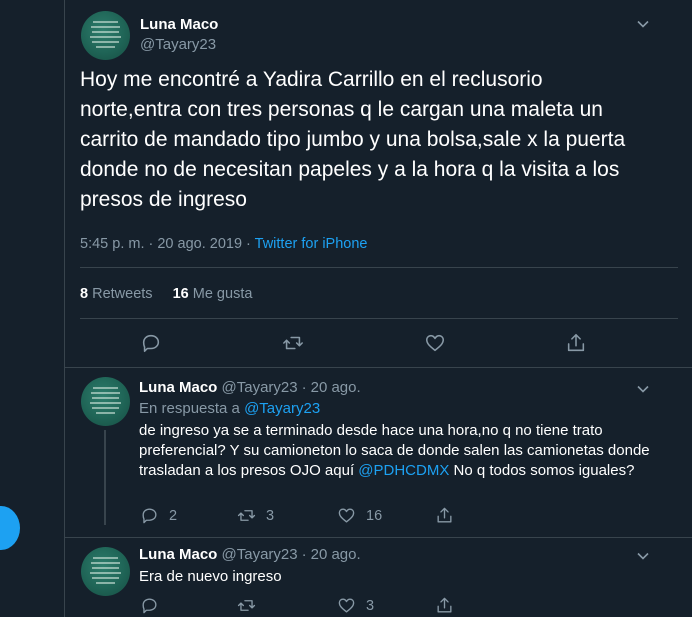 This screenshot has height=617, width=692. I want to click on retweets-count: 8, so click(84, 294).